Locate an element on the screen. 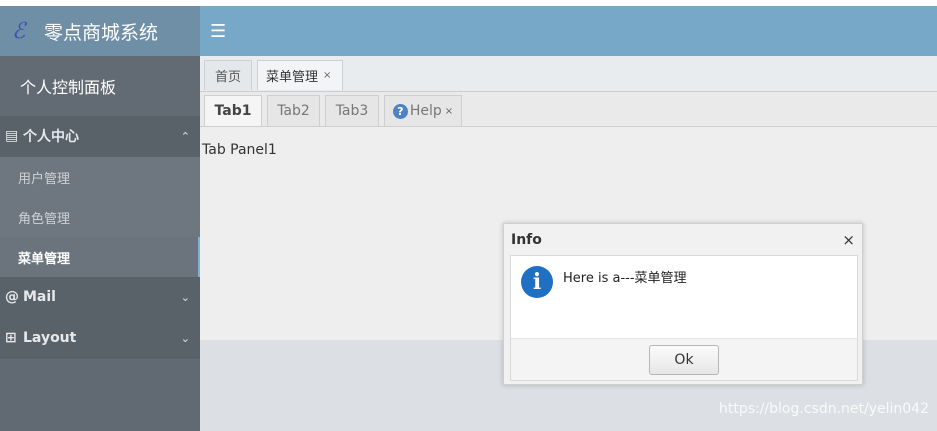 The width and height of the screenshot is (937, 431). top-bar: ☰ is located at coordinates (568, 31).